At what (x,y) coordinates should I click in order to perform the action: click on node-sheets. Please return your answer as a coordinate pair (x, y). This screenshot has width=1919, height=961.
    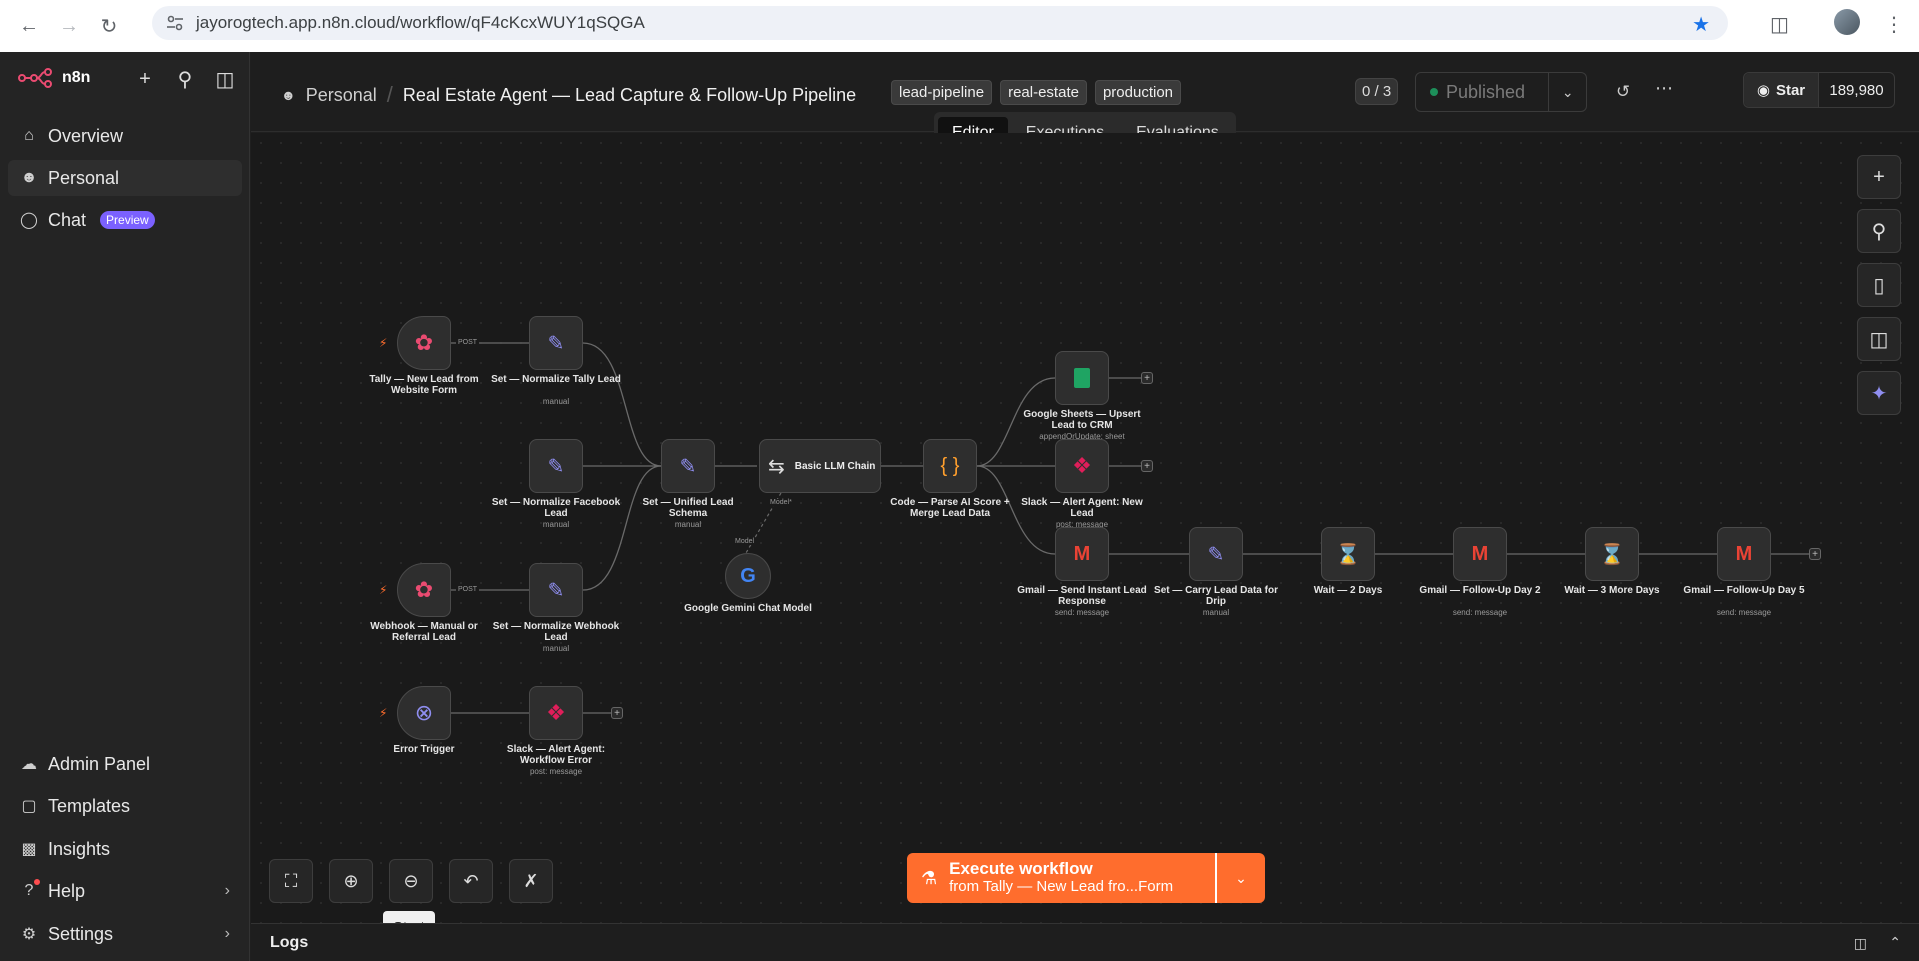
    Looking at the image, I should click on (1082, 378).